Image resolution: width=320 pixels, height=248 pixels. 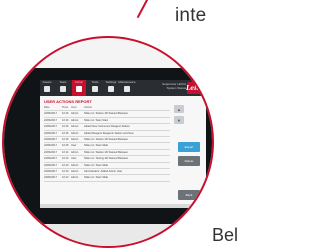 I want to click on device-base, so click(x=123, y=235).